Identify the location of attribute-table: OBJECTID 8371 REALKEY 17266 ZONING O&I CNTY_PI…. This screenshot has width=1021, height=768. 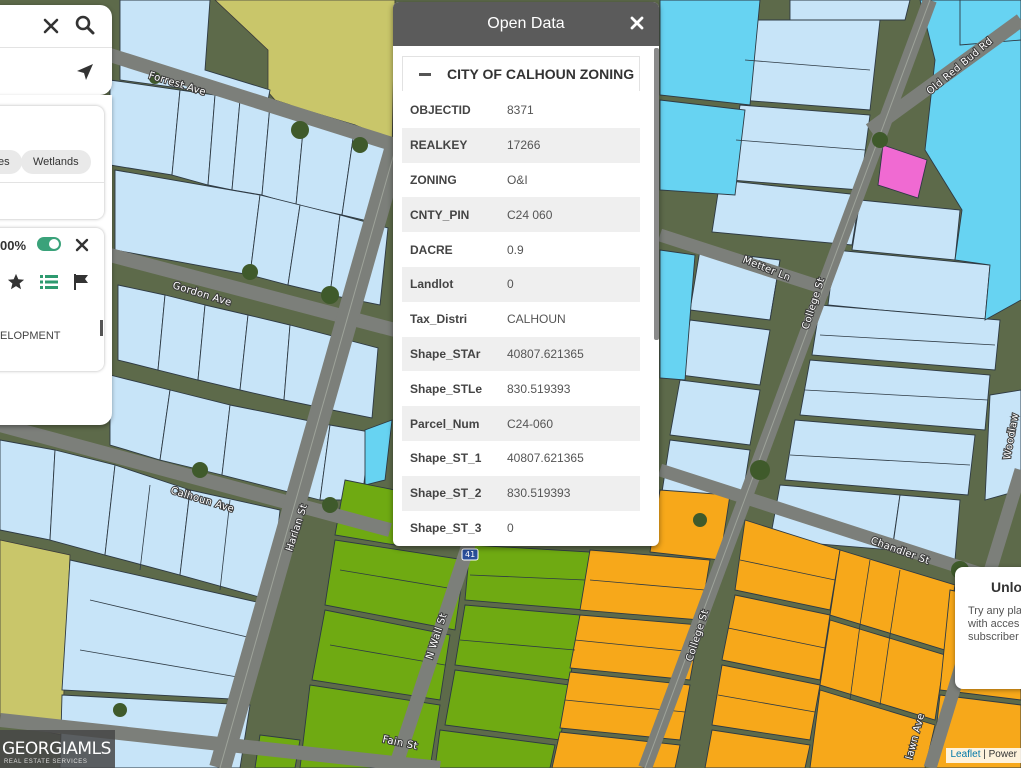
(521, 319).